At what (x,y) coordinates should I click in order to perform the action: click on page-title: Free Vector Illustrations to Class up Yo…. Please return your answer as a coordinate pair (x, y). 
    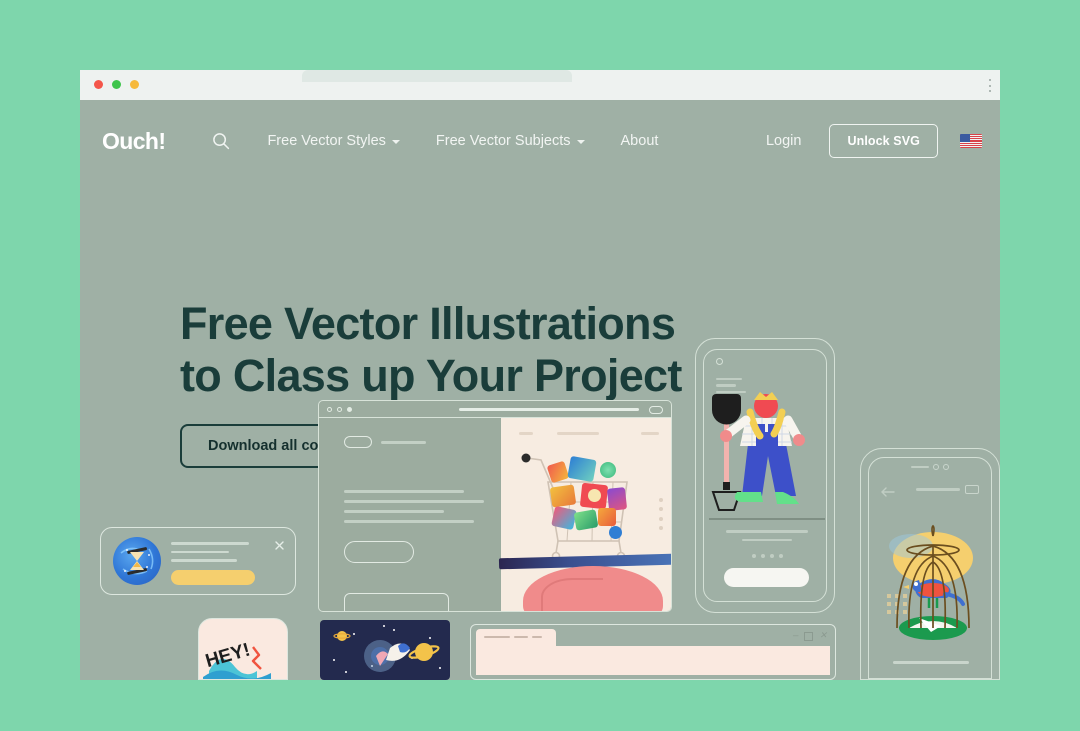
    Looking at the image, I should click on (490, 350).